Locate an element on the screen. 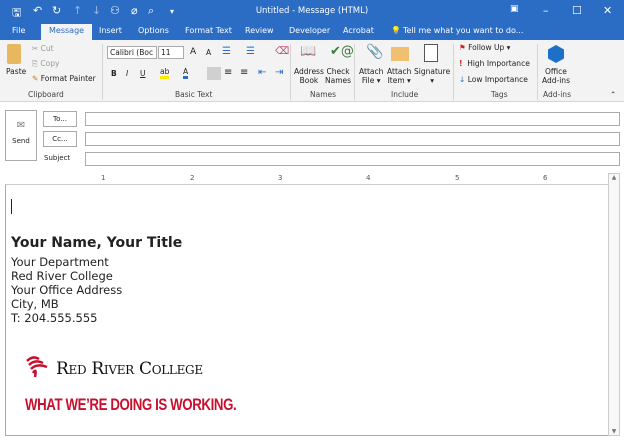 Image resolution: width=624 pixels, height=442 pixels. ruler-tick-label: 1 is located at coordinates (103, 178).